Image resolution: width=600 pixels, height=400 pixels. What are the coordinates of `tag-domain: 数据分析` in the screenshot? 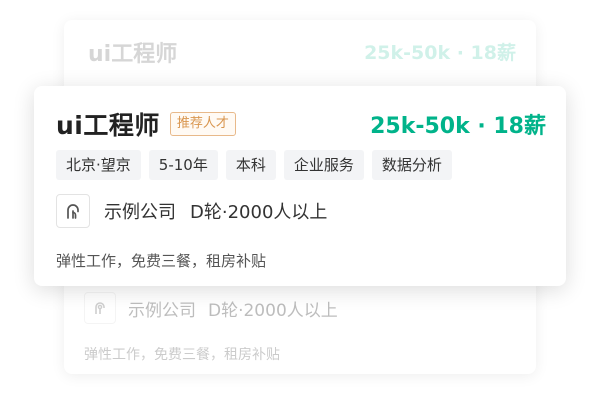 It's located at (411, 165).